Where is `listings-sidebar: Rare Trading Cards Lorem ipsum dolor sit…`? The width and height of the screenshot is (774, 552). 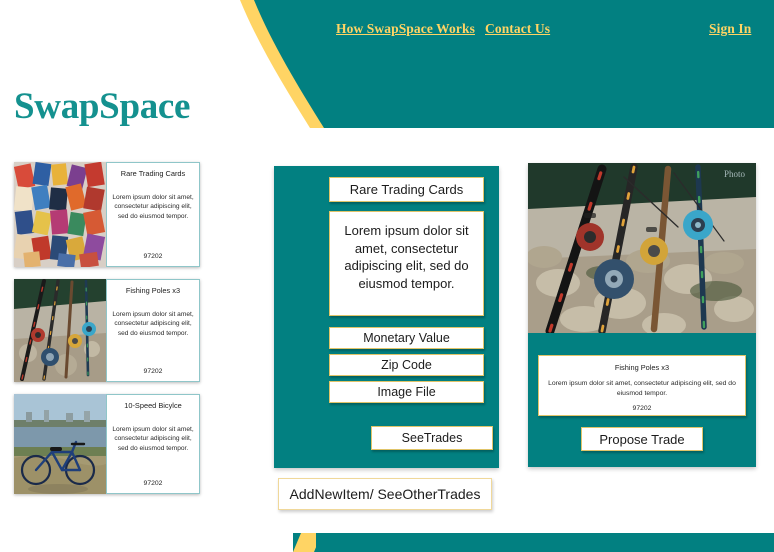
listings-sidebar: Rare Trading Cards Lorem ipsum dolor sit… is located at coordinates (107, 334).